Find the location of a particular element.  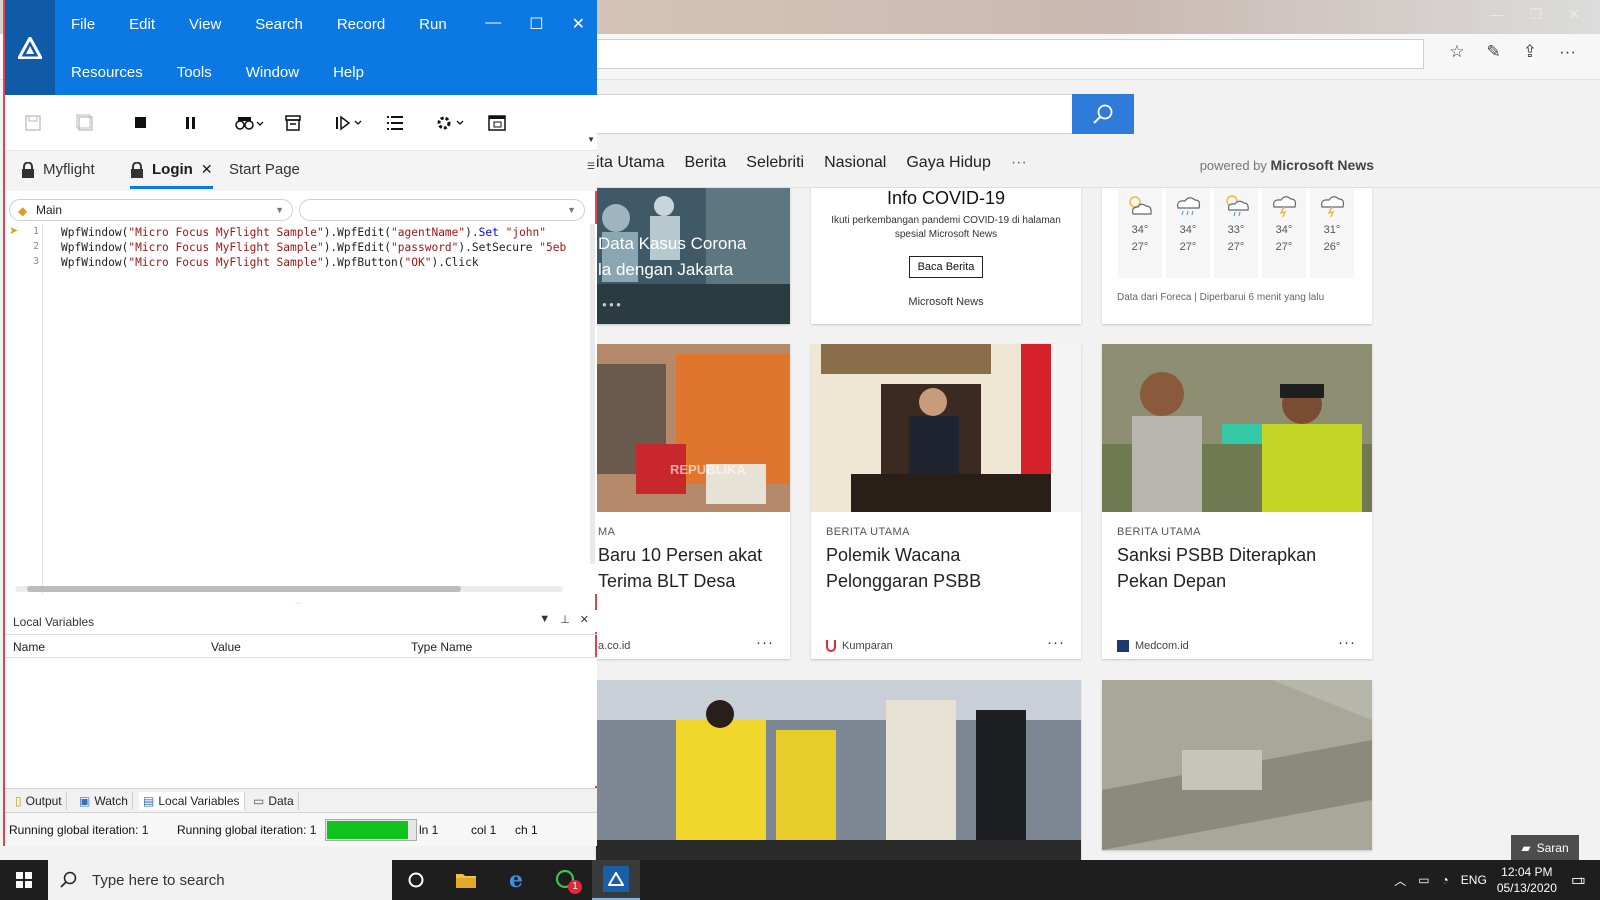

pin-icon: ⊥ is located at coordinates (565, 619).